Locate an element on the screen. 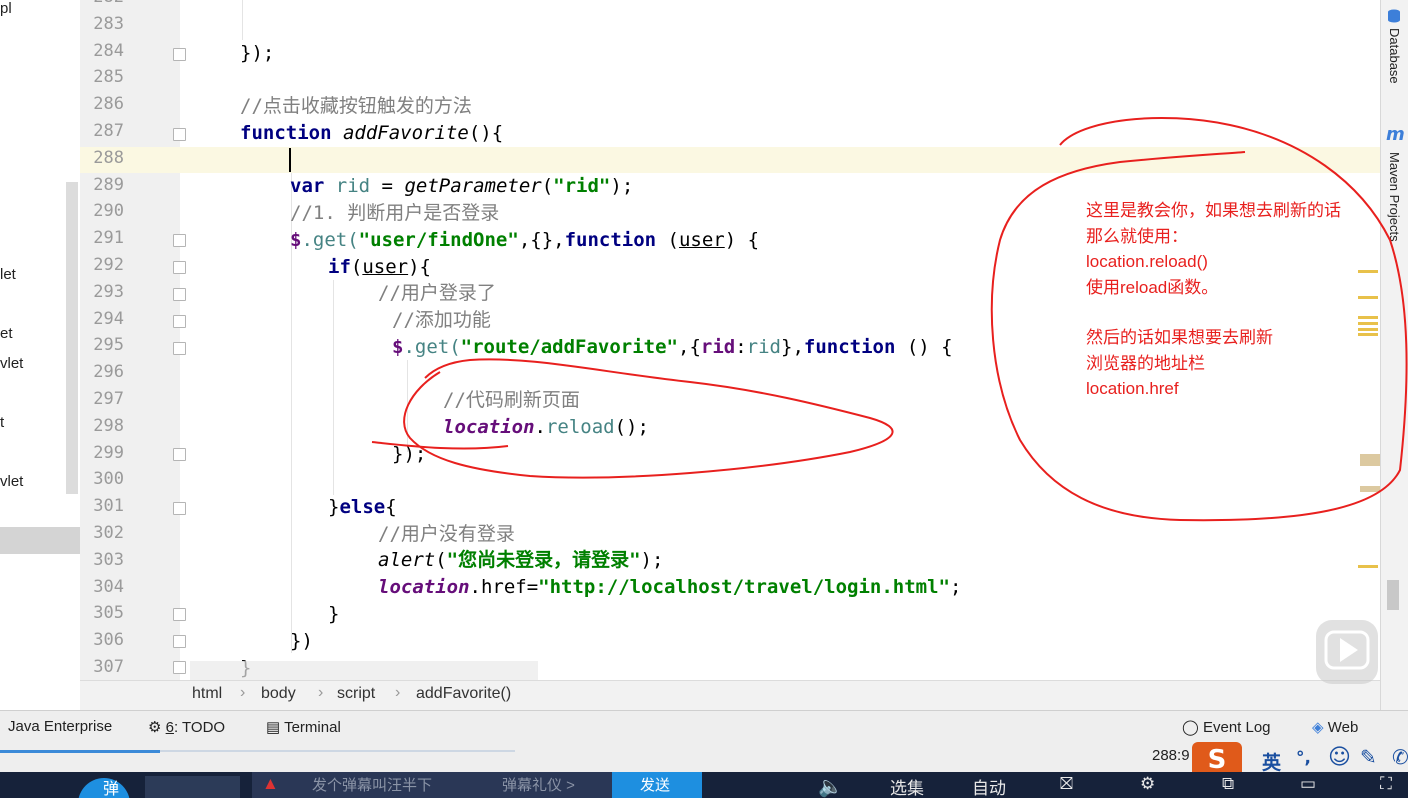 The height and width of the screenshot is (798, 1408). taskbar: 弹 ▲ 发个弹幕叫汪半下 弹幕礼仪 > 发送 🔈 选集 自动 ⛝ ⚙ ⧉ ▭ ⛶ is located at coordinates (704, 785).